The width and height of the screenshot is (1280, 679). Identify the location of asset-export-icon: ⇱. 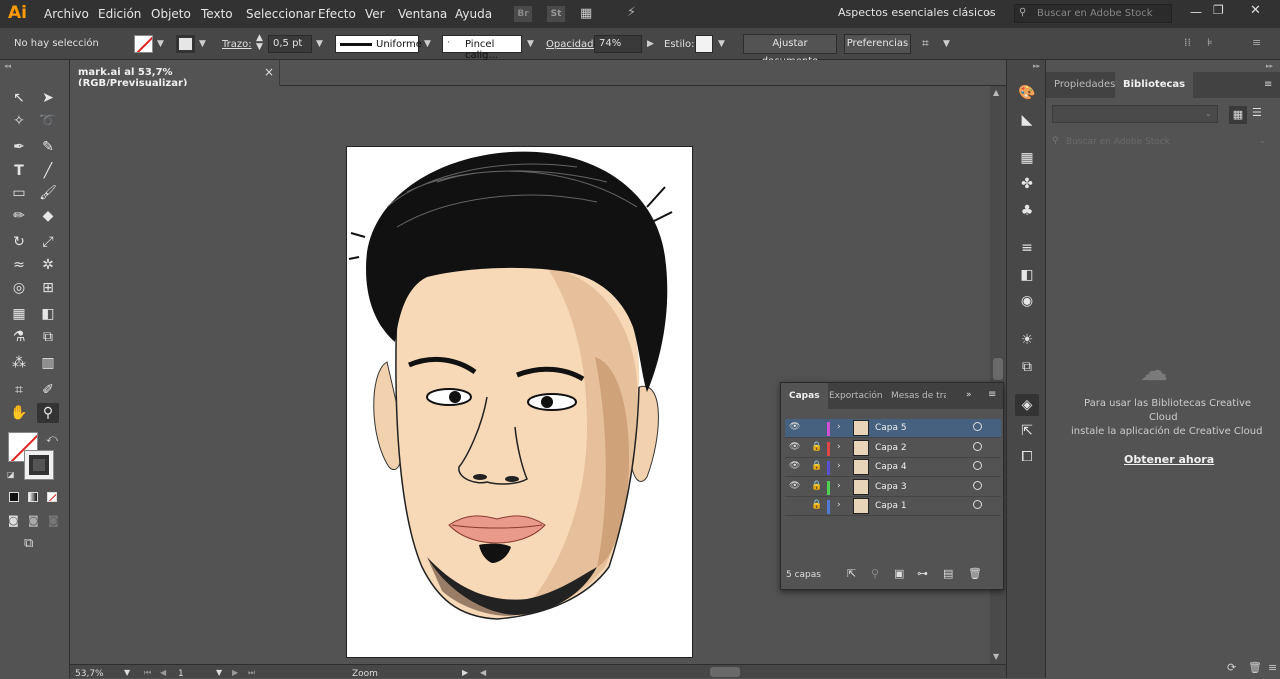
(1027, 431).